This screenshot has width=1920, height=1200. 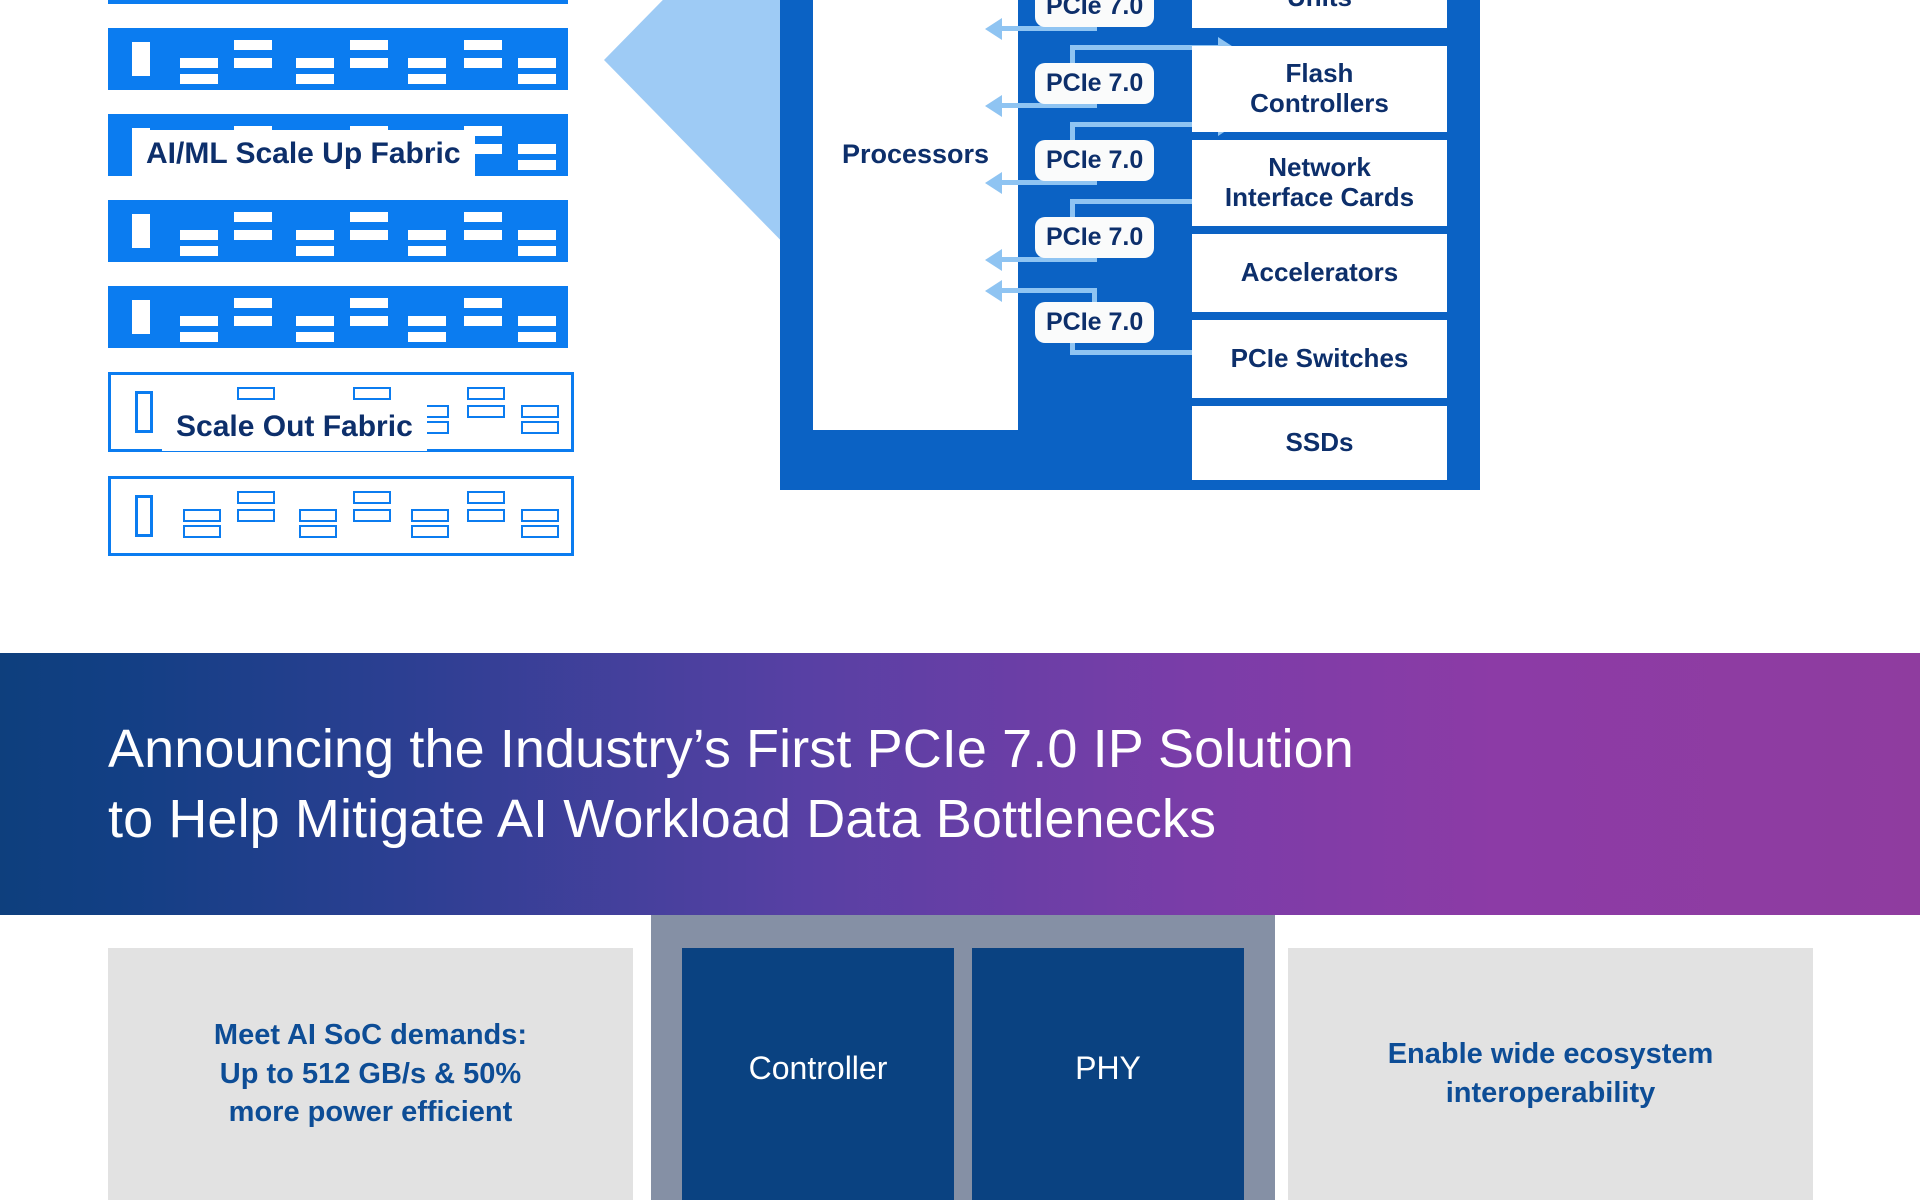 I want to click on rack-stack, so click(x=341, y=290).